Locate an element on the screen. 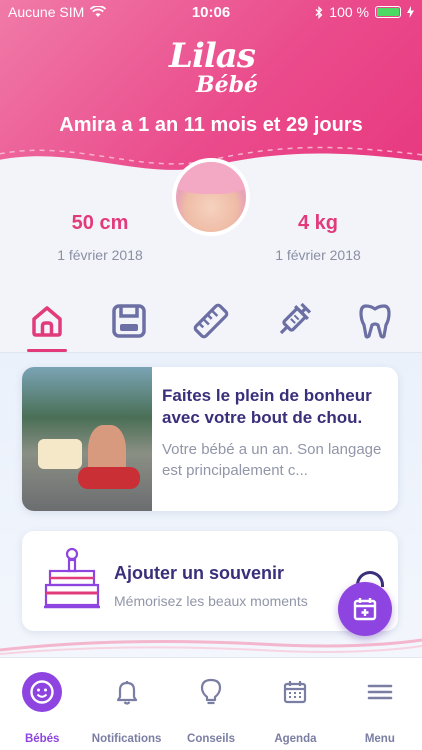 Image resolution: width=422 pixels, height=750 pixels. app-logo: Lilas Bébé is located at coordinates (212, 71).